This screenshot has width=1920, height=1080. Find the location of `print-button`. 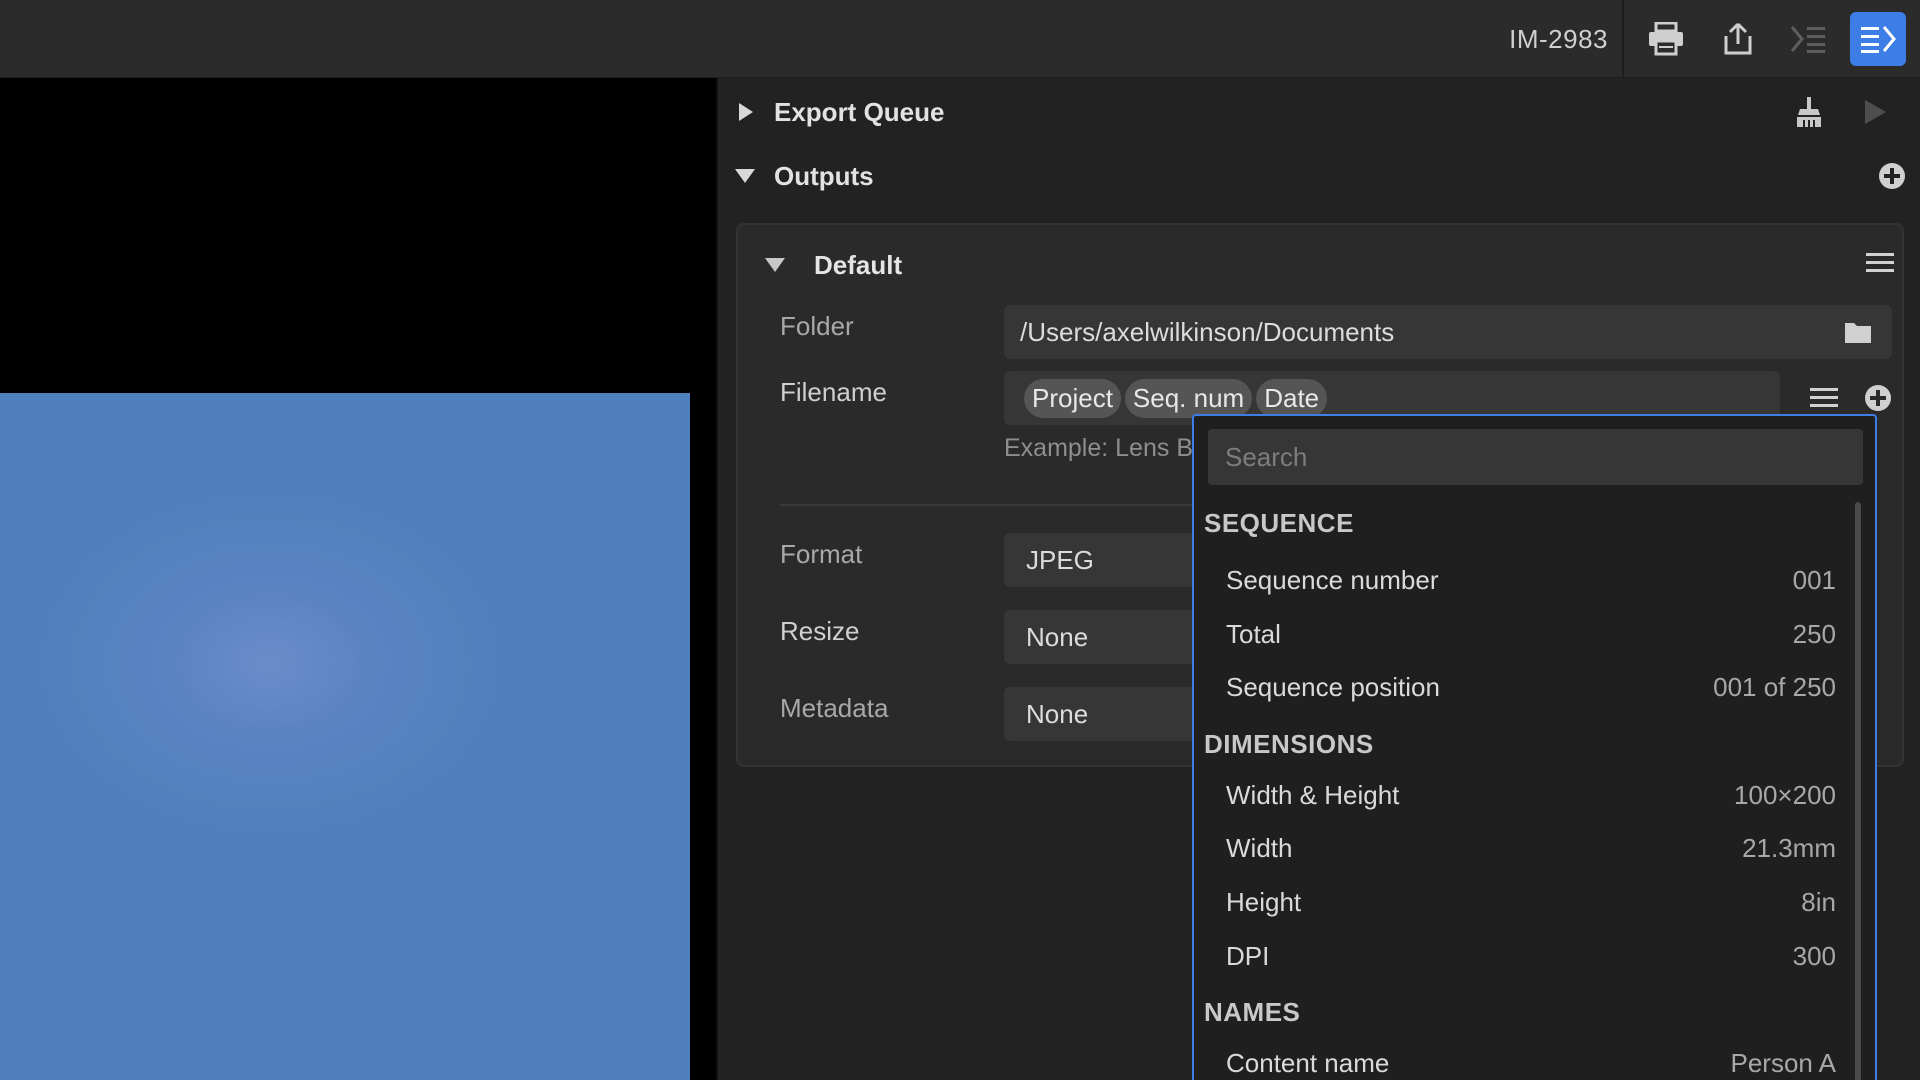

print-button is located at coordinates (1666, 39).